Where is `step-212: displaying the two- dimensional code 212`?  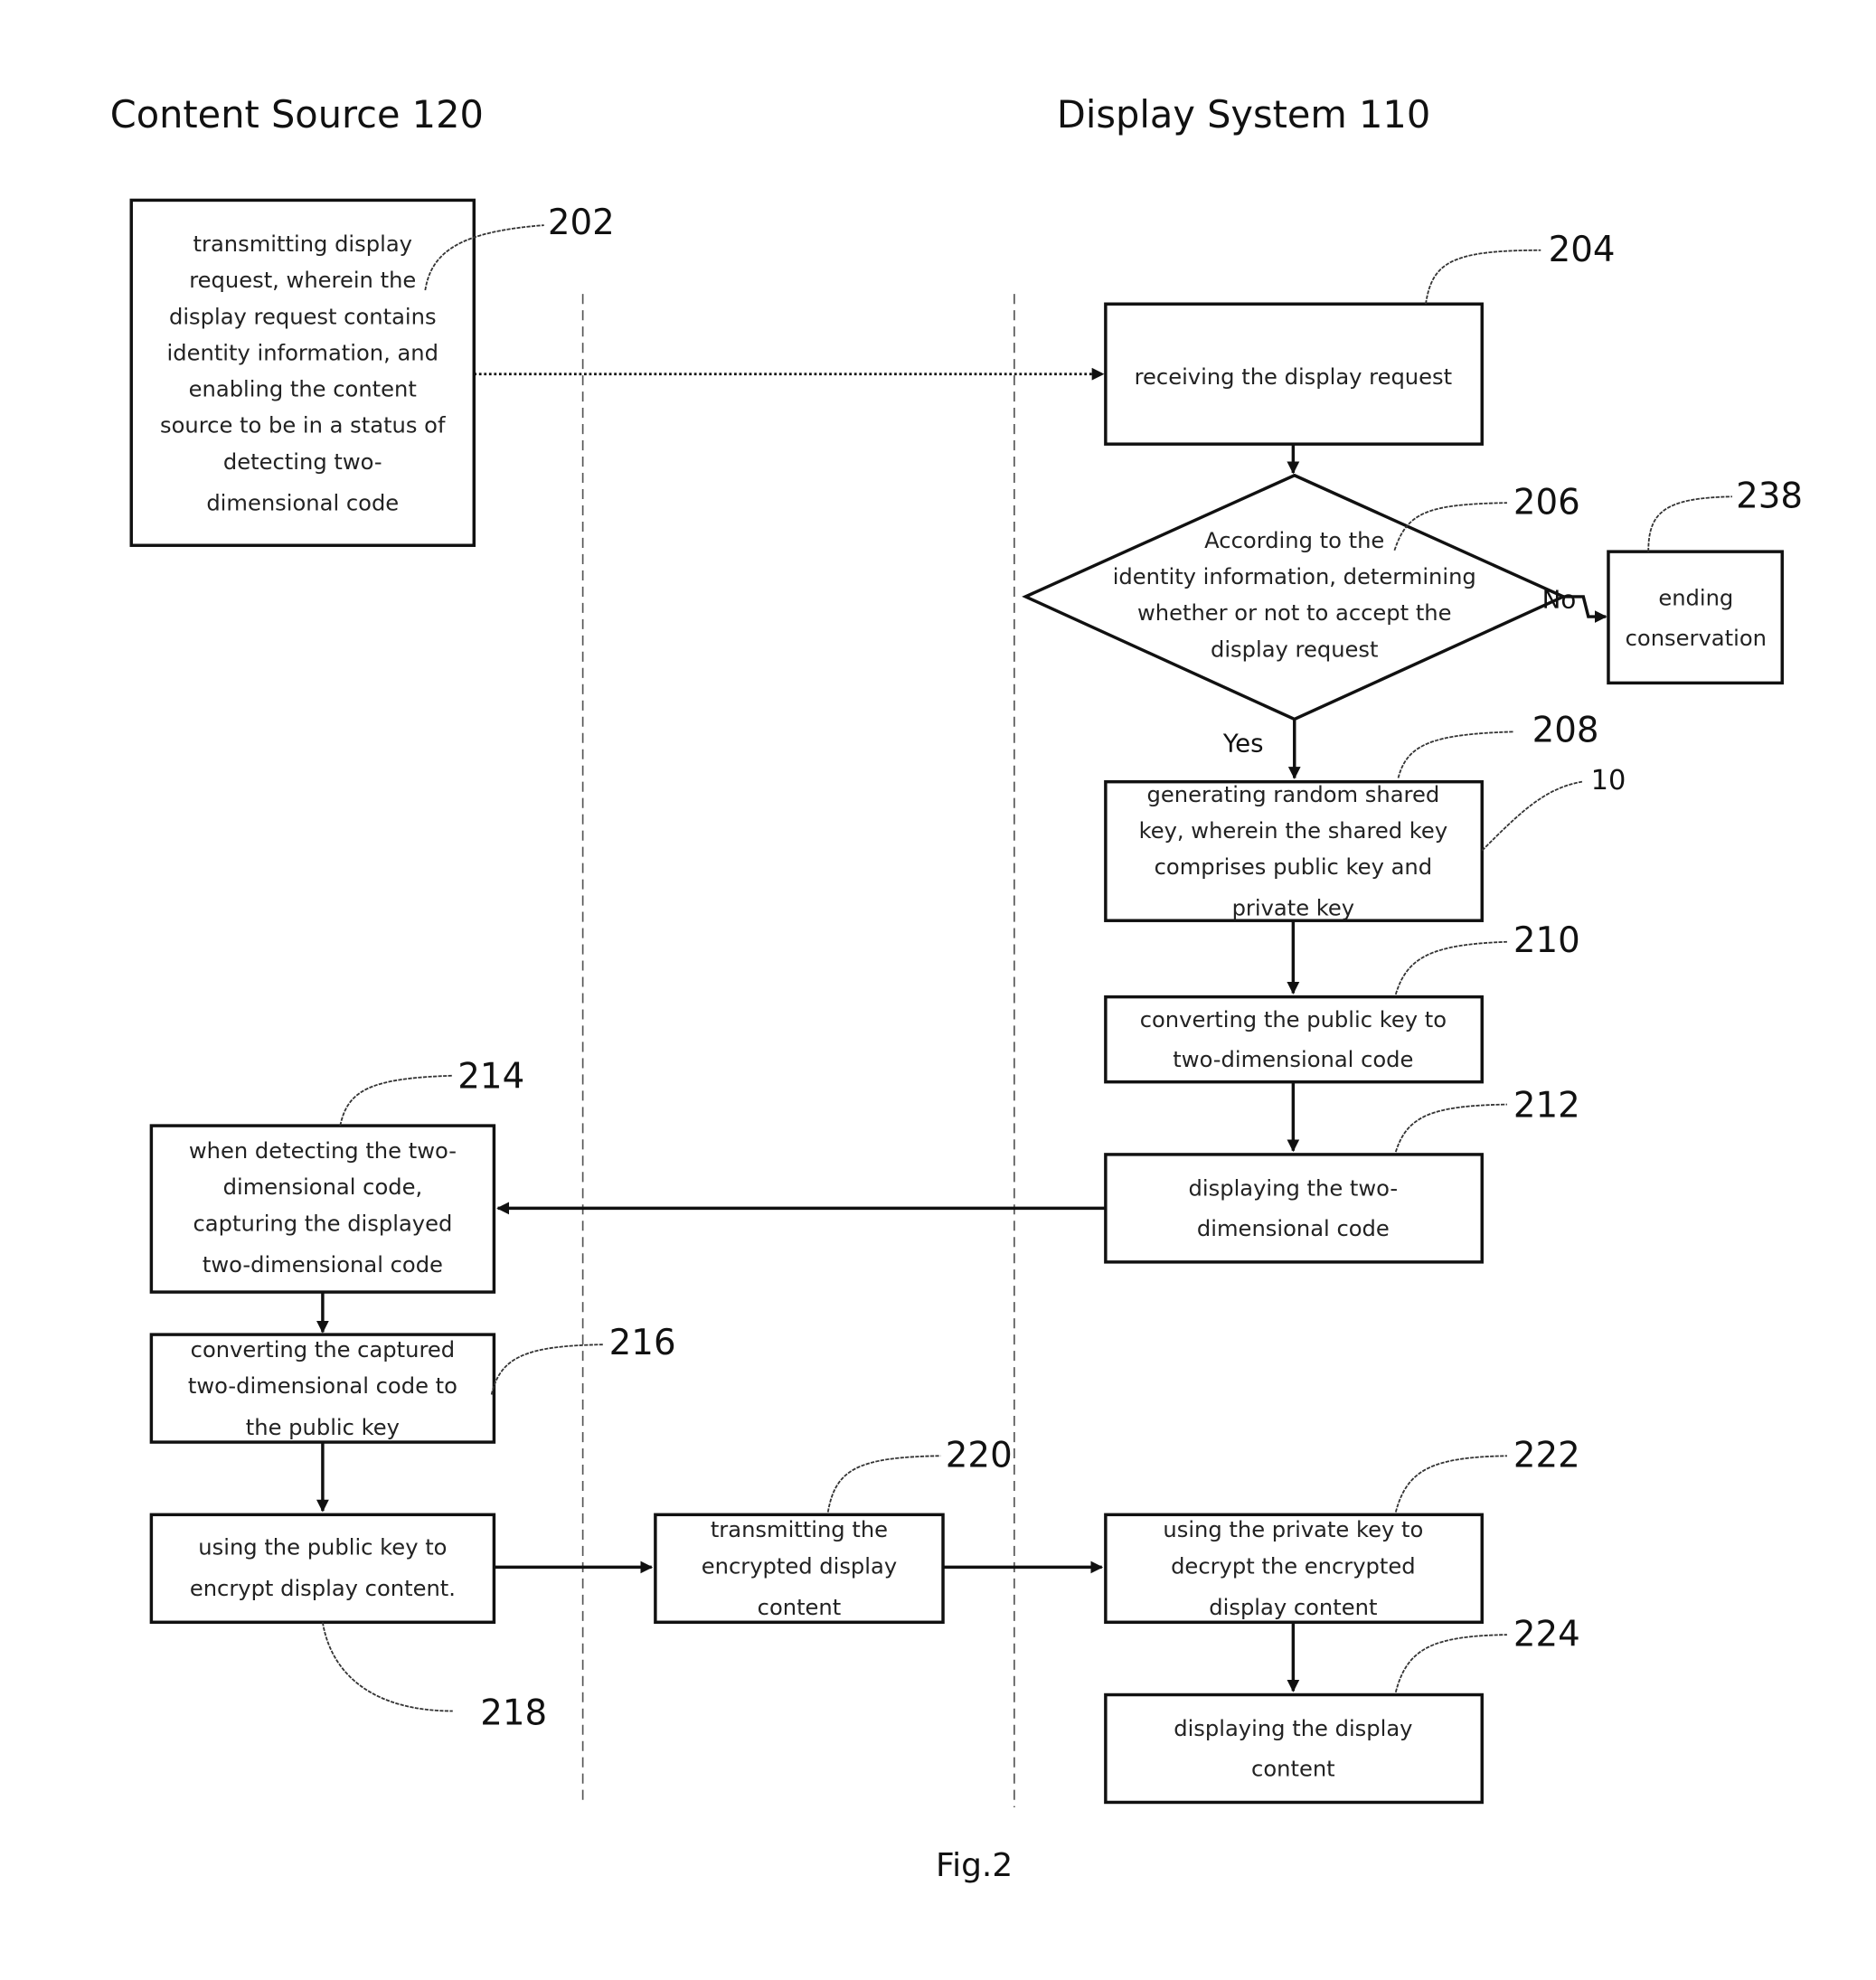
step-212: displaying the two- dimensional code 212 is located at coordinates (1342, 1174).